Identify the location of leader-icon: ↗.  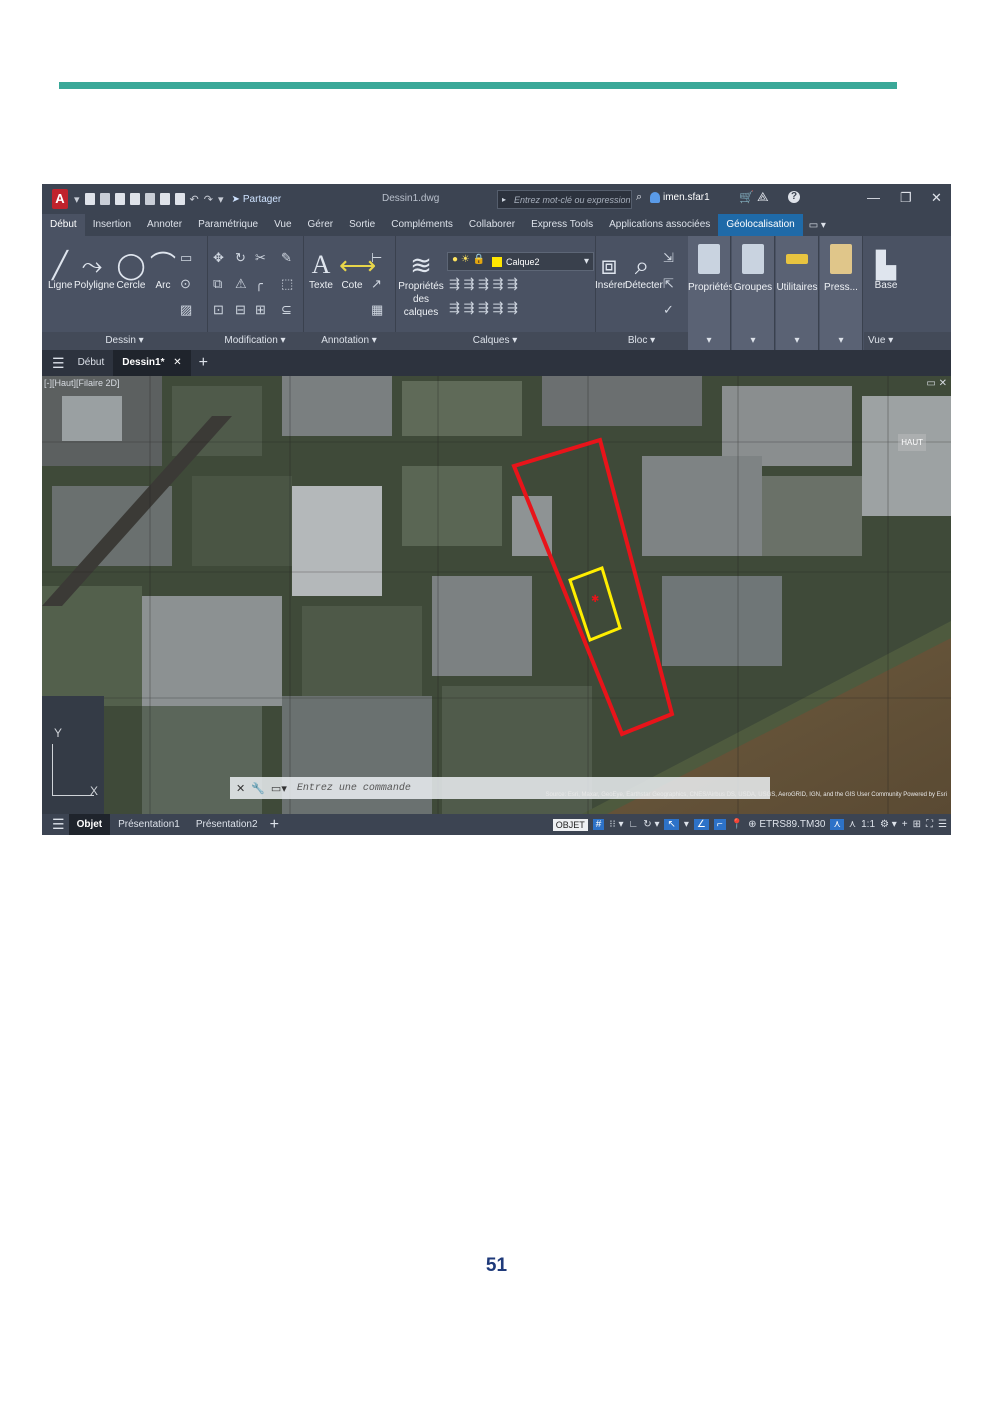
(376, 284).